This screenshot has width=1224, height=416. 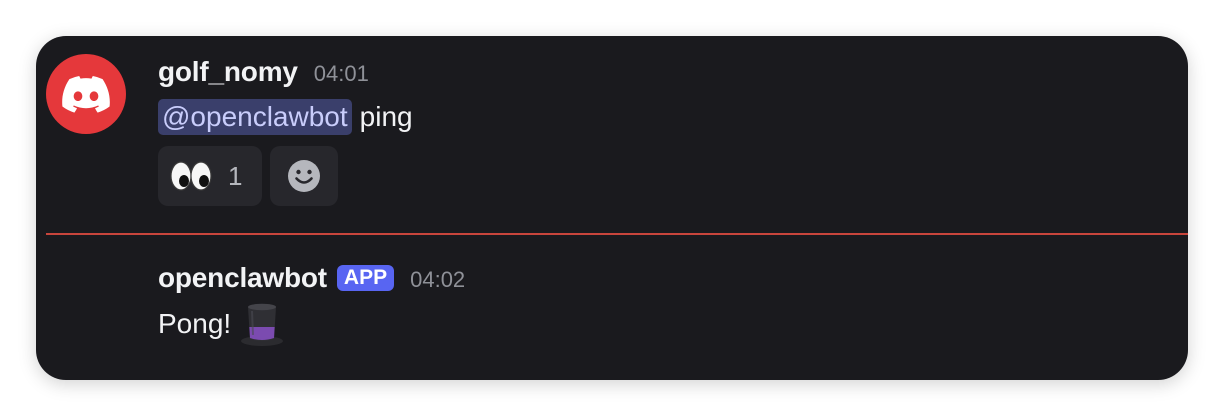 What do you see at coordinates (262, 324) in the screenshot?
I see `top-hat-emoji-icon` at bounding box center [262, 324].